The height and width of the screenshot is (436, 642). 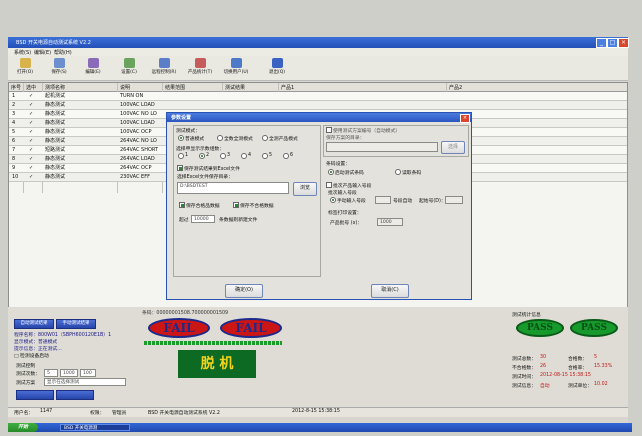 What do you see at coordinates (390, 291) in the screenshot?
I see `cancel-button: 取消(C)` at bounding box center [390, 291].